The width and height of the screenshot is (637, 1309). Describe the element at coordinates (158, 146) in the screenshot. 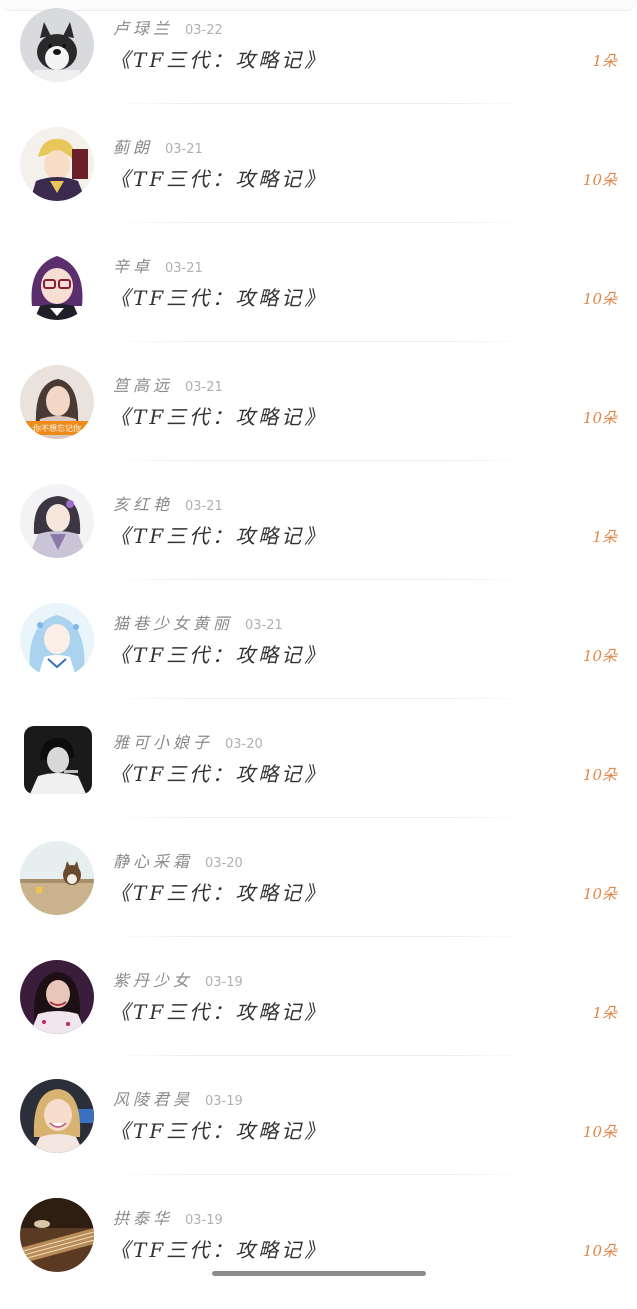

I see `sender-name-line: 蓟朗 03-21` at that location.